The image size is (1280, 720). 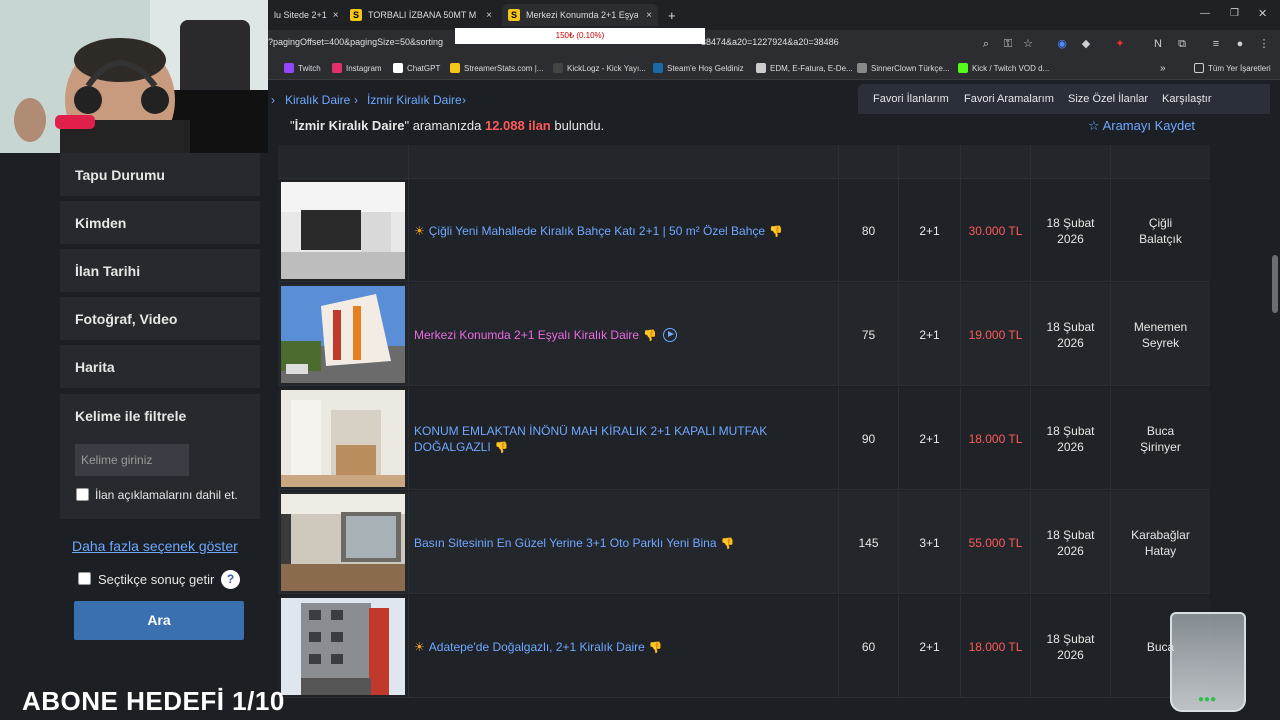 What do you see at coordinates (1158, 44) in the screenshot?
I see `notion-icon: N` at bounding box center [1158, 44].